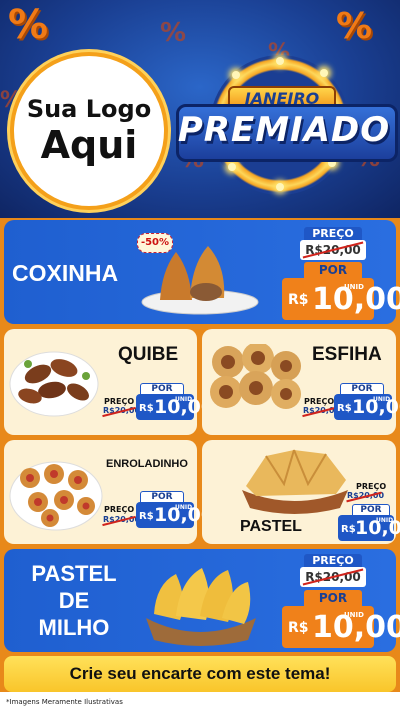  I want to click on logo-placeholder: Sua Logo Aqui, so click(89, 131).